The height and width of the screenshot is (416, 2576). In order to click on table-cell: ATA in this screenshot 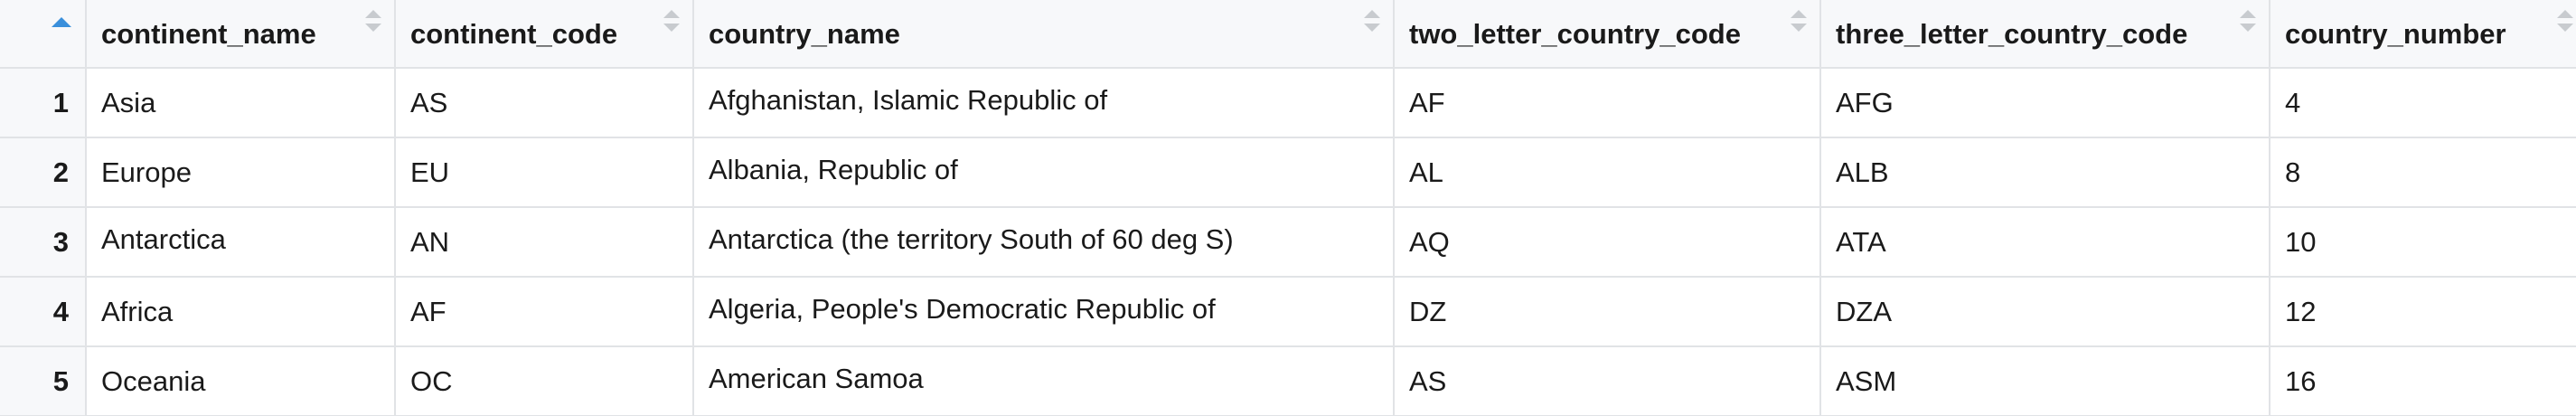, I will do `click(2045, 242)`.